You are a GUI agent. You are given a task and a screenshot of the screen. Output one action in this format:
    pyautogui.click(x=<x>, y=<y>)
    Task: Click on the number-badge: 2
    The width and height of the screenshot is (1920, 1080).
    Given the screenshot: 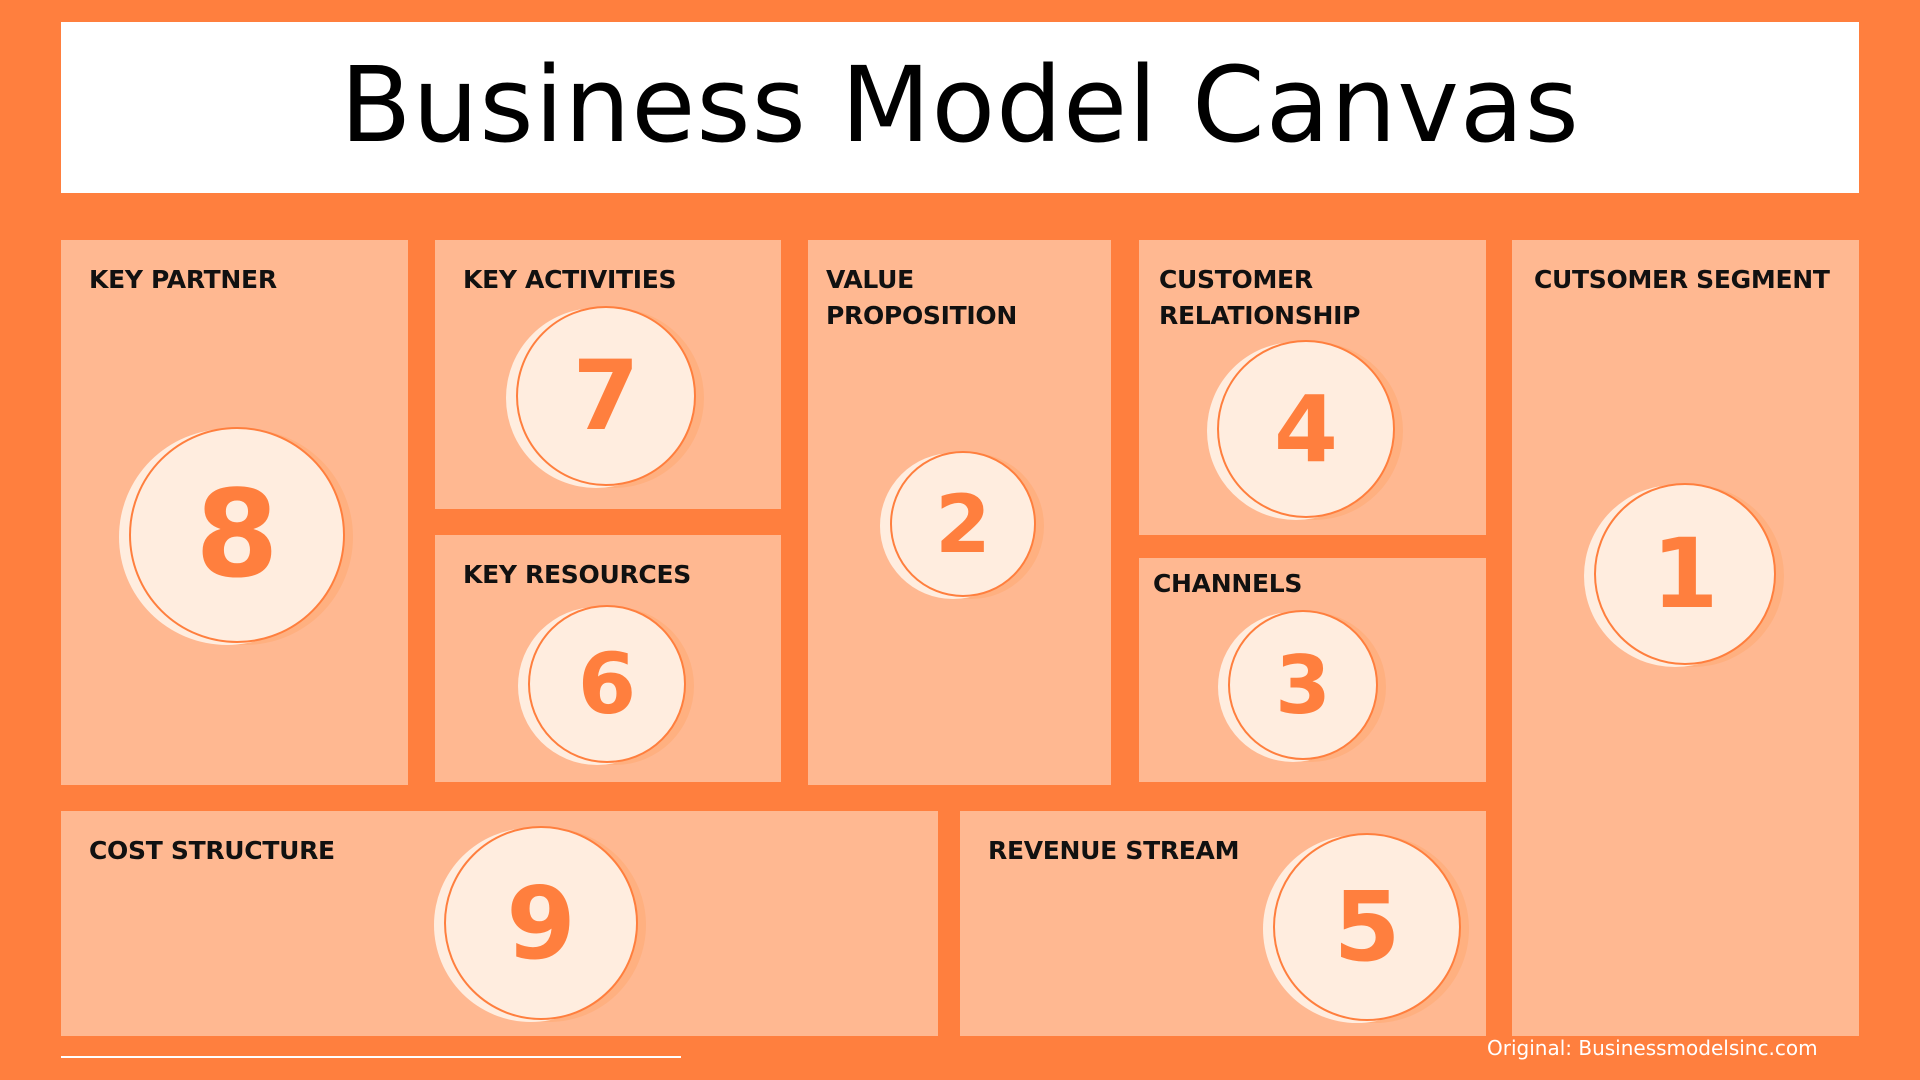 What is the action you would take?
    pyautogui.click(x=963, y=524)
    